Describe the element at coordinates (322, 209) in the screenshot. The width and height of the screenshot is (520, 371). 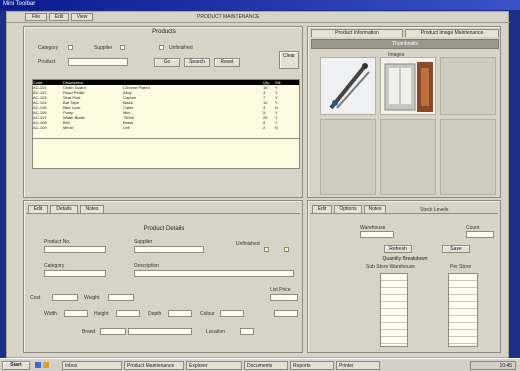
I see `tab-stock-edit: Edit` at that location.